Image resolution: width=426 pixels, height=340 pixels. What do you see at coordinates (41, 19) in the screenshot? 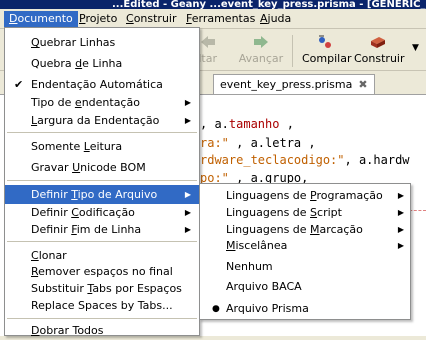
I see `menu-documento: Documento` at bounding box center [41, 19].